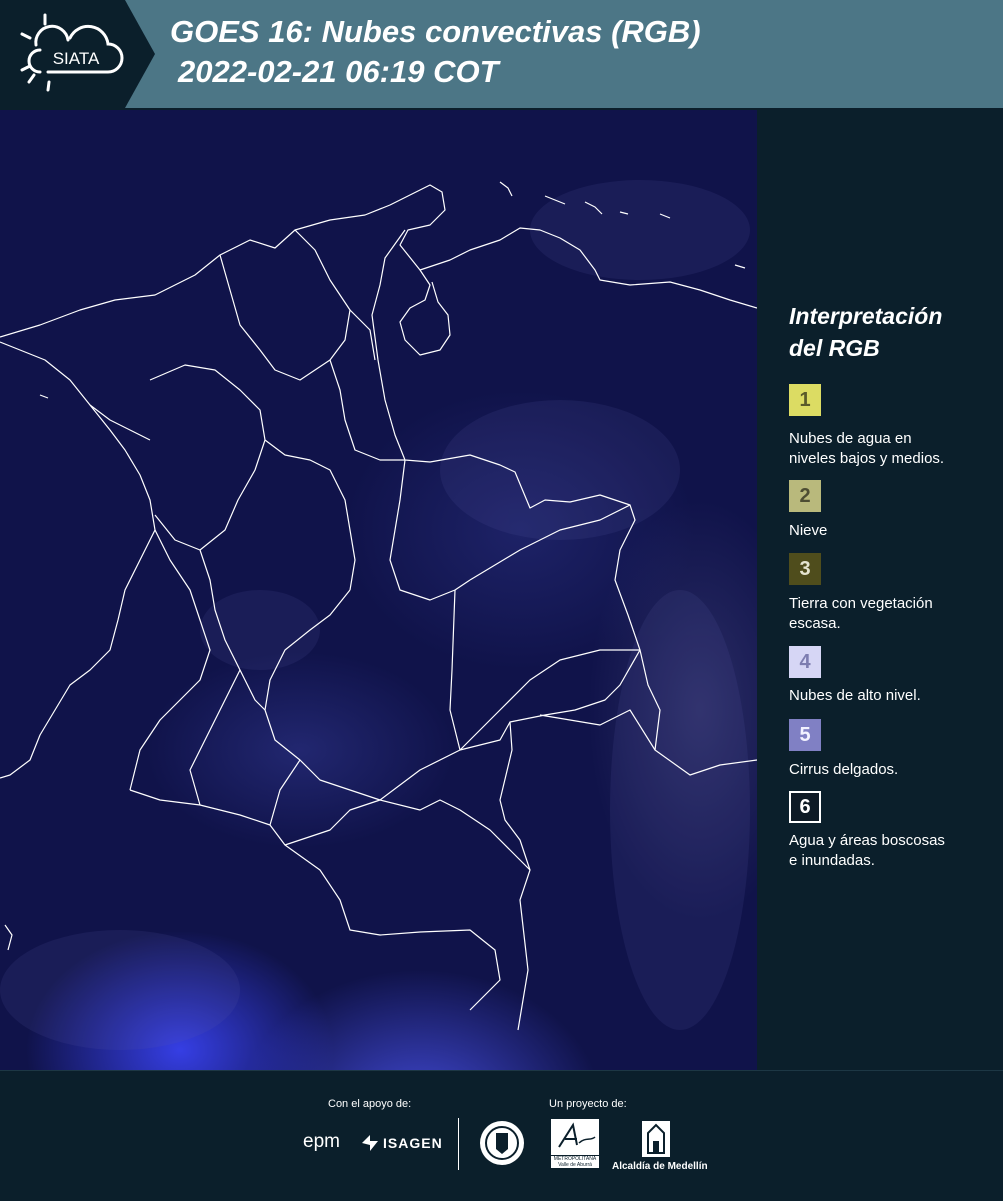  I want to click on isagen-mark-icon, so click(370, 1143).